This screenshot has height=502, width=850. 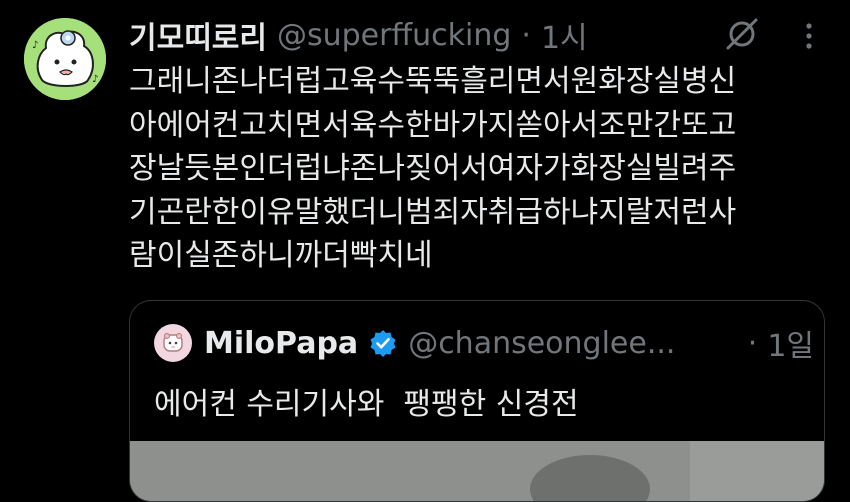 I want to click on quoted-media-image, so click(x=477, y=471).